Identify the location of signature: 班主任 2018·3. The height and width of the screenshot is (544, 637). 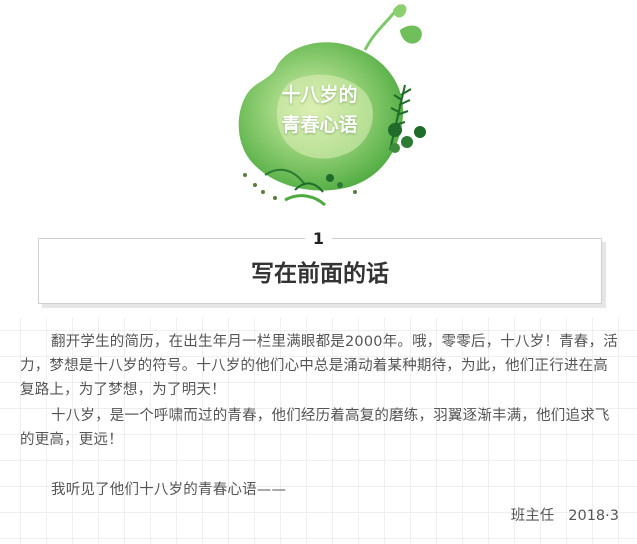
(565, 514).